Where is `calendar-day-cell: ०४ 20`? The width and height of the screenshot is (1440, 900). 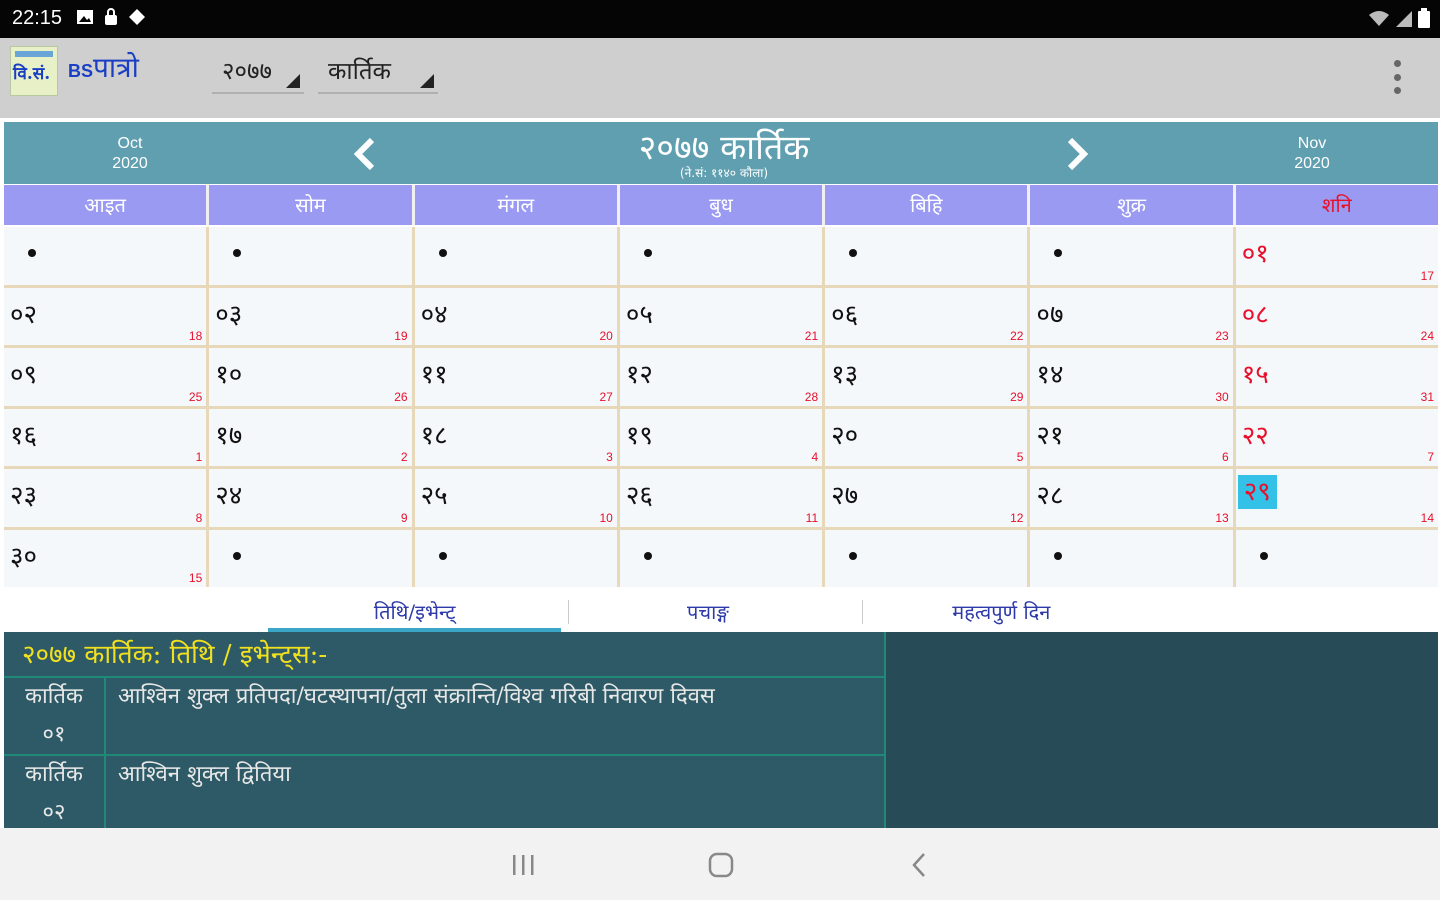 calendar-day-cell: ०४ 20 is located at coordinates (515, 316).